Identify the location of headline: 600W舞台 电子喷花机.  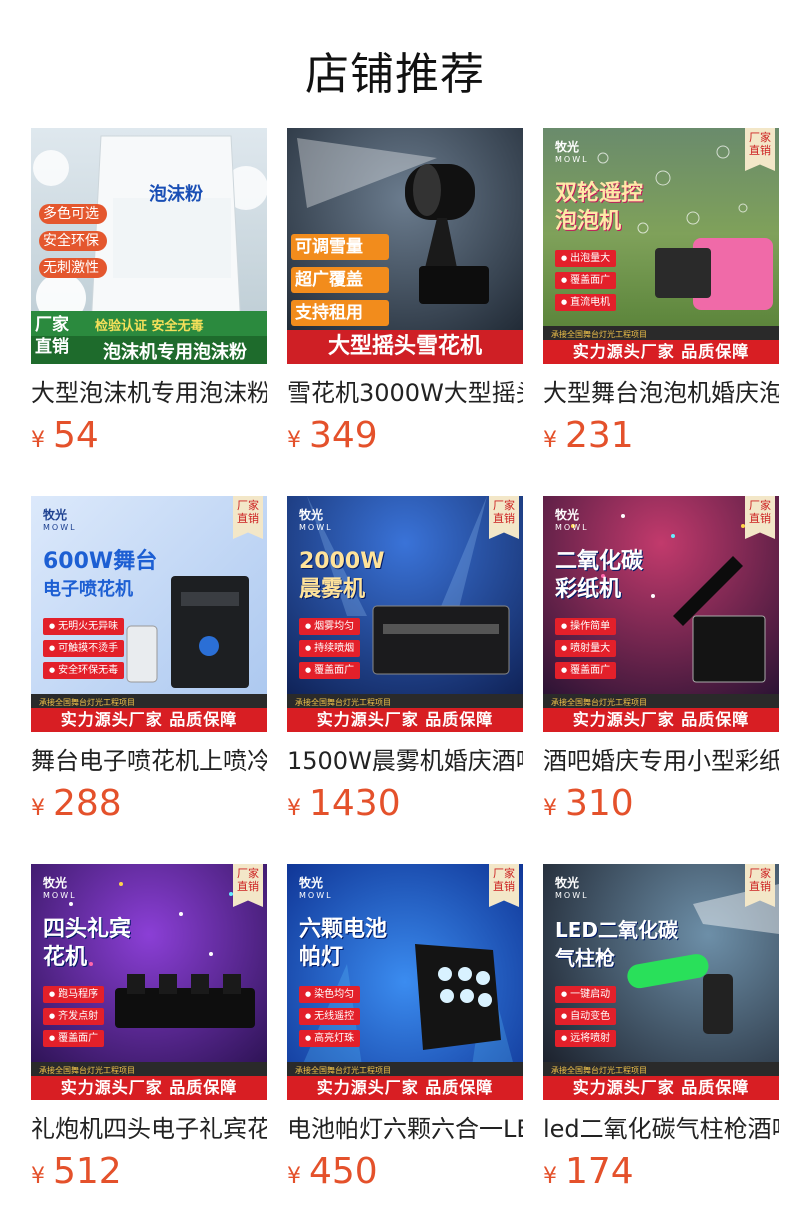
(100, 576).